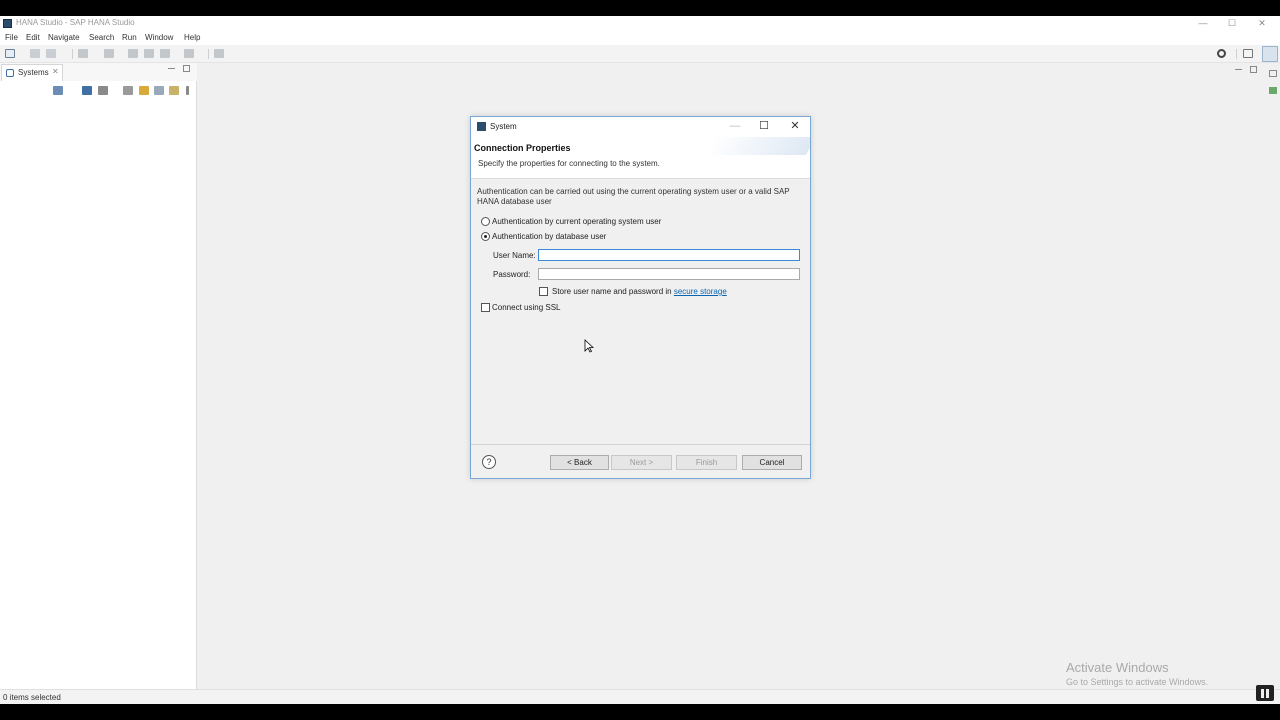  What do you see at coordinates (1253, 69) in the screenshot?
I see `maximize-editor-icon` at bounding box center [1253, 69].